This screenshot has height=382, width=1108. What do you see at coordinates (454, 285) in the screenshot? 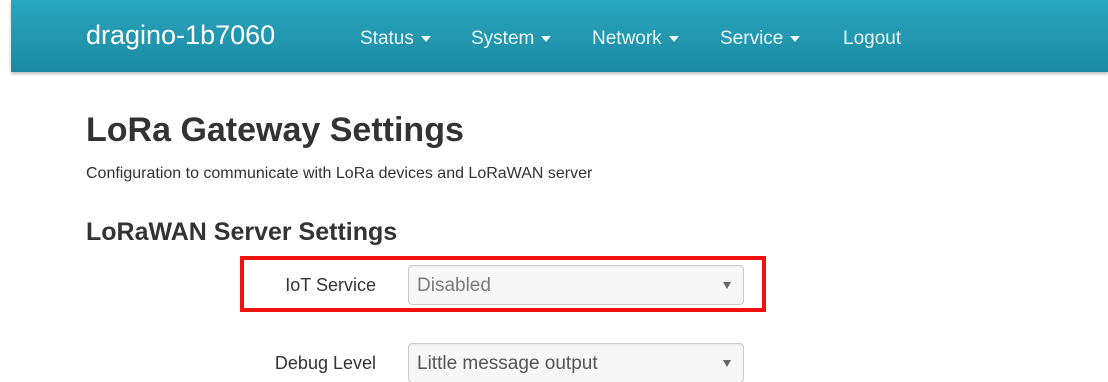
I see `iot-service-value: Disabled` at bounding box center [454, 285].